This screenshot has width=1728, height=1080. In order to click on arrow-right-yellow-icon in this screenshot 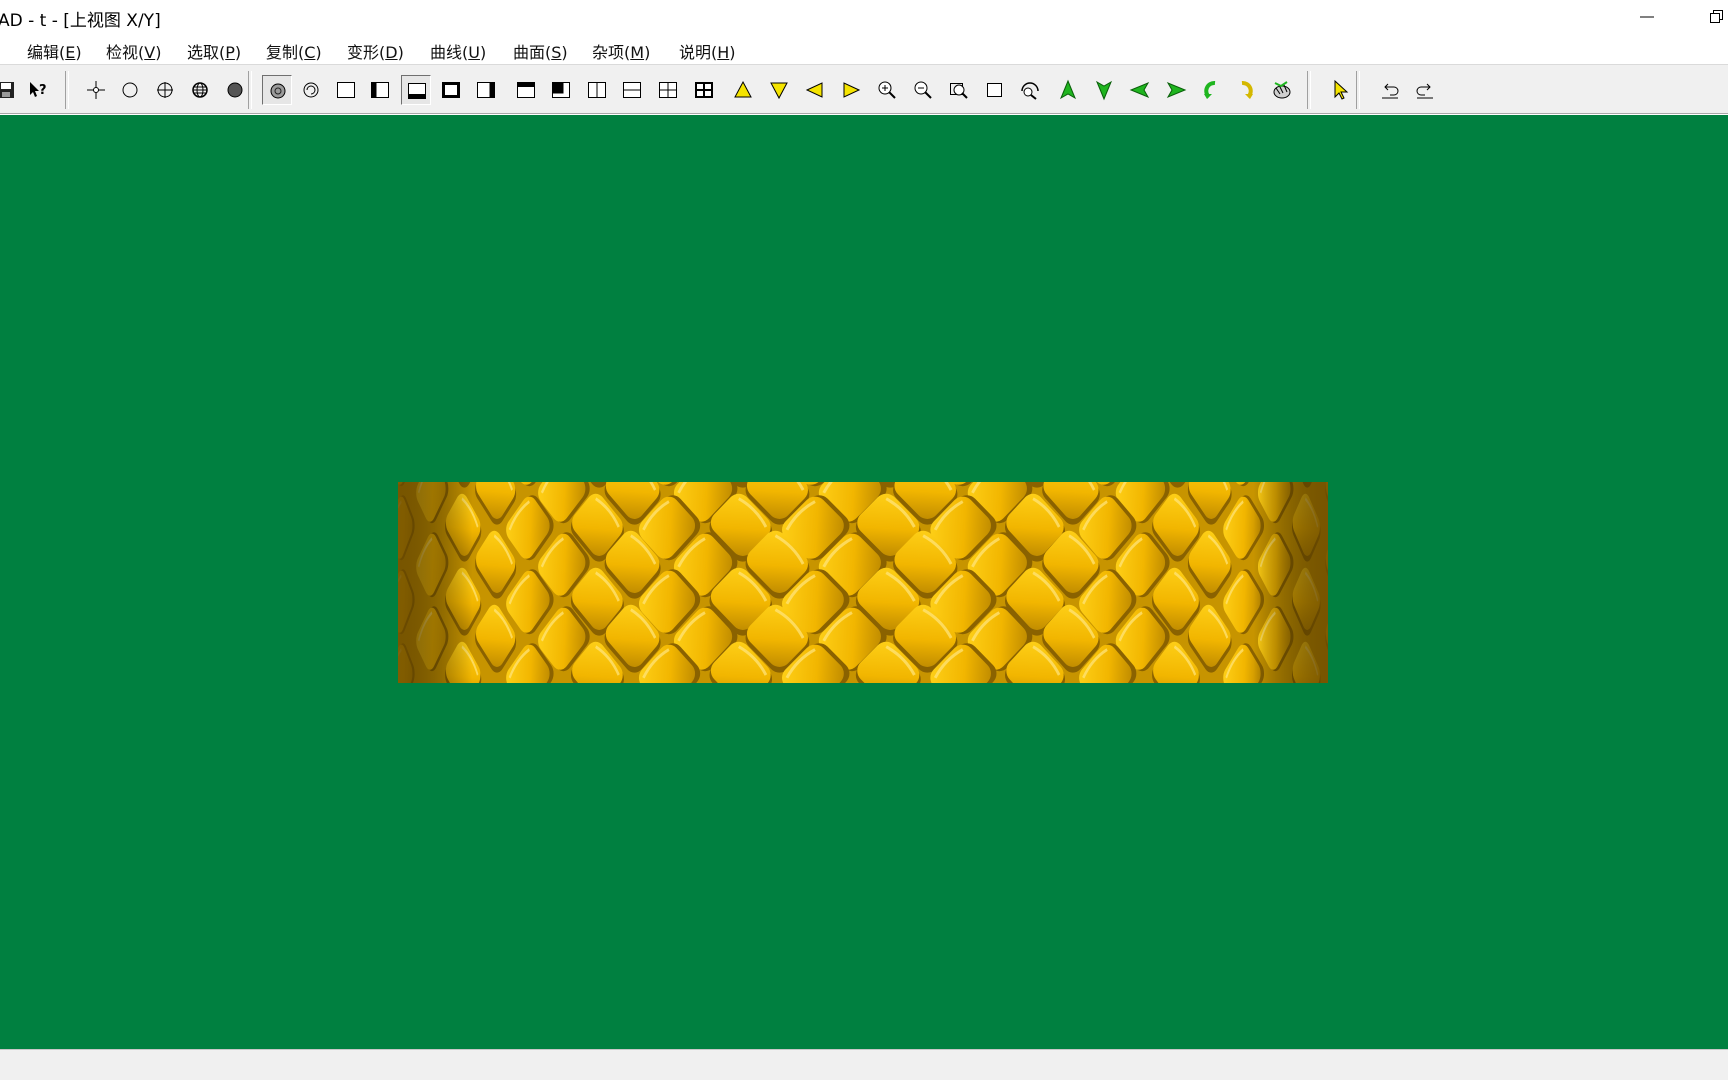, I will do `click(852, 90)`.